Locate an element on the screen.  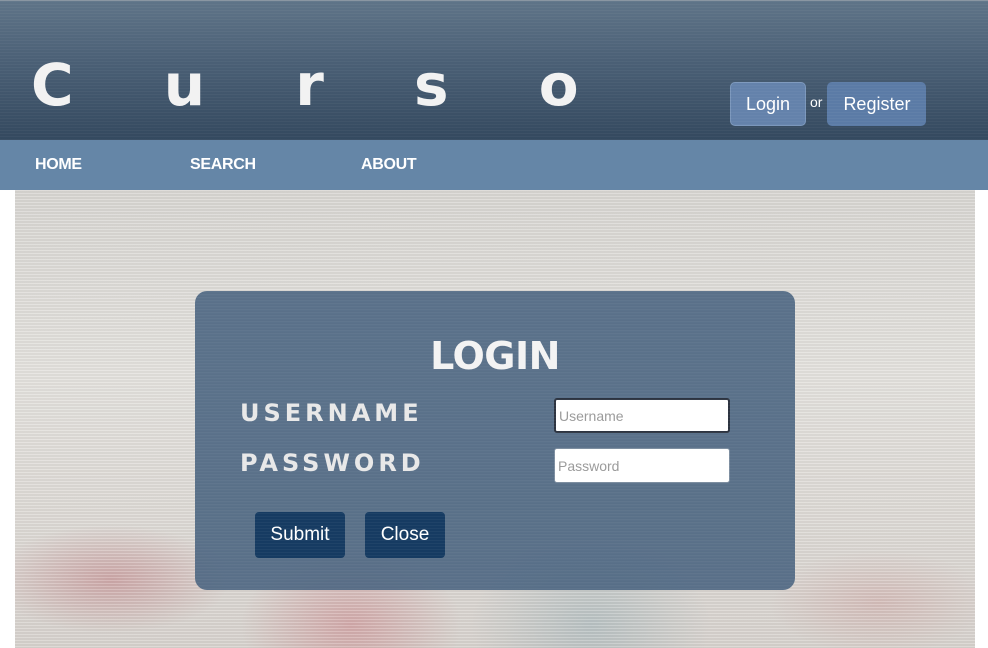
login-modal-title: LOGIN is located at coordinates (495, 356).